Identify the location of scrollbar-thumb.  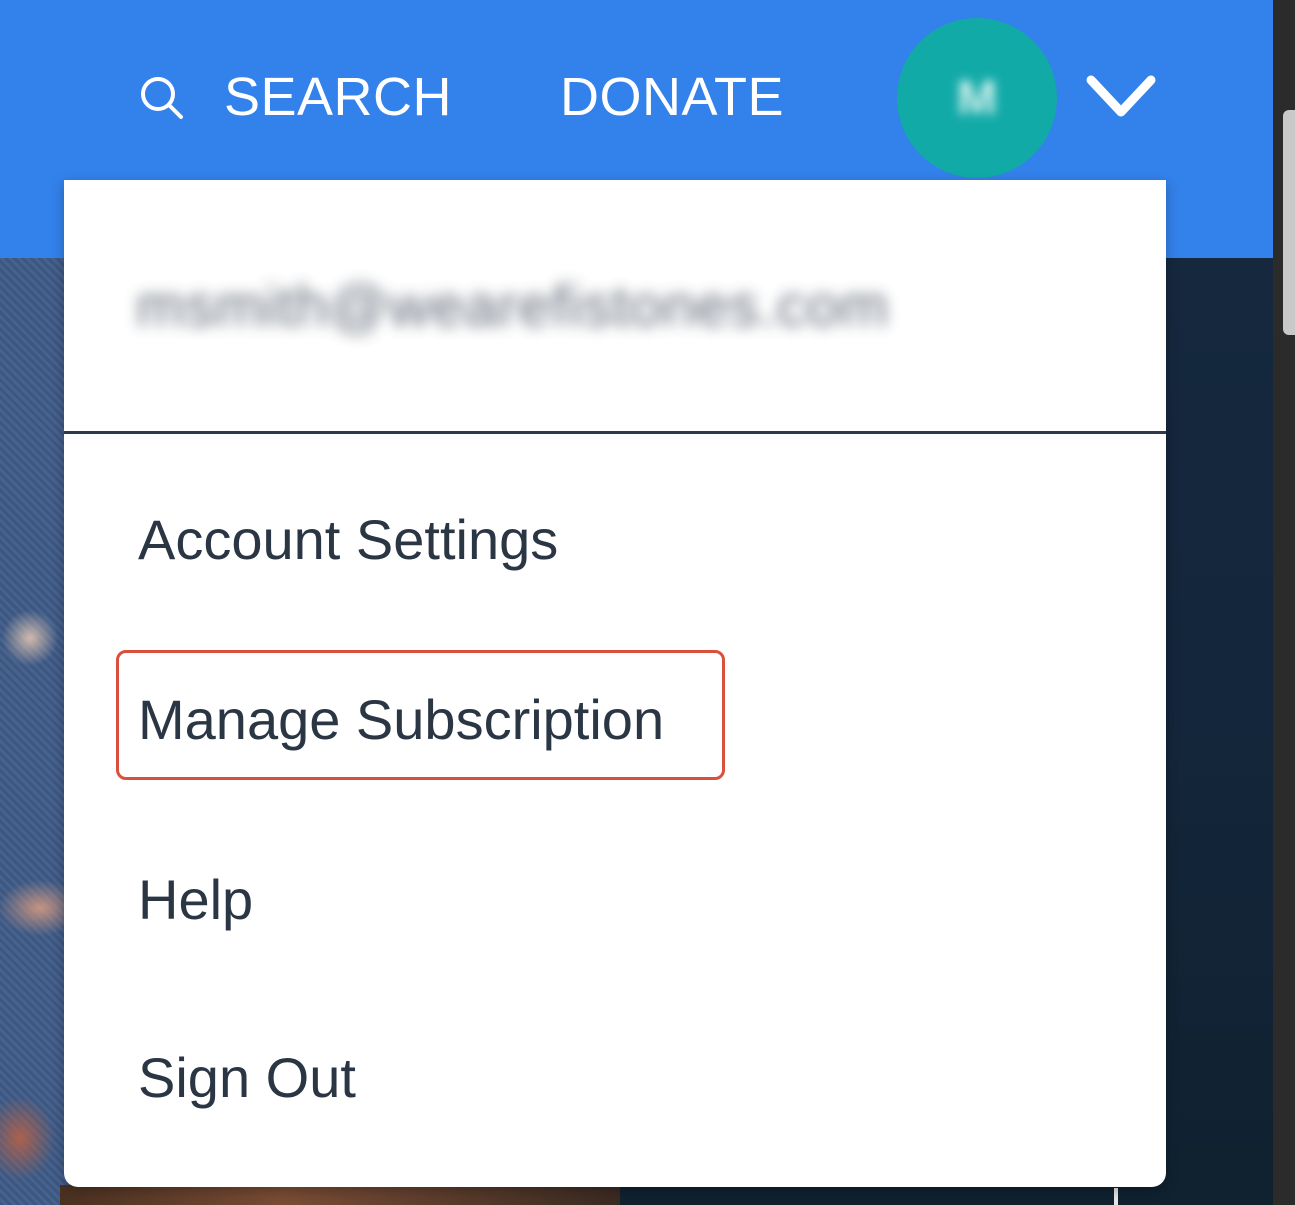
(1289, 222).